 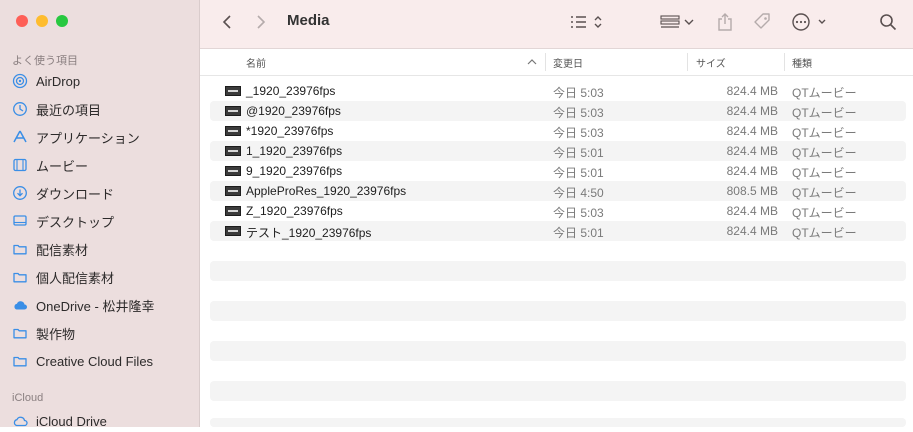 I want to click on sidebar-item-label: 製作物, so click(x=56, y=334).